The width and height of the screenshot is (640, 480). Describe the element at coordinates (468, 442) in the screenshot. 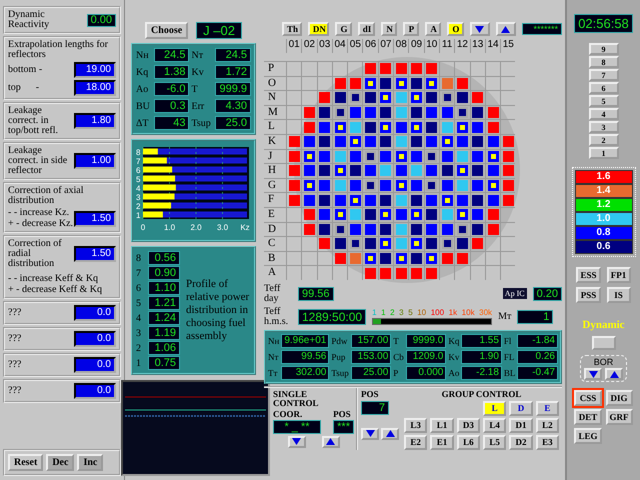

I see `rod-group-button: L6` at that location.